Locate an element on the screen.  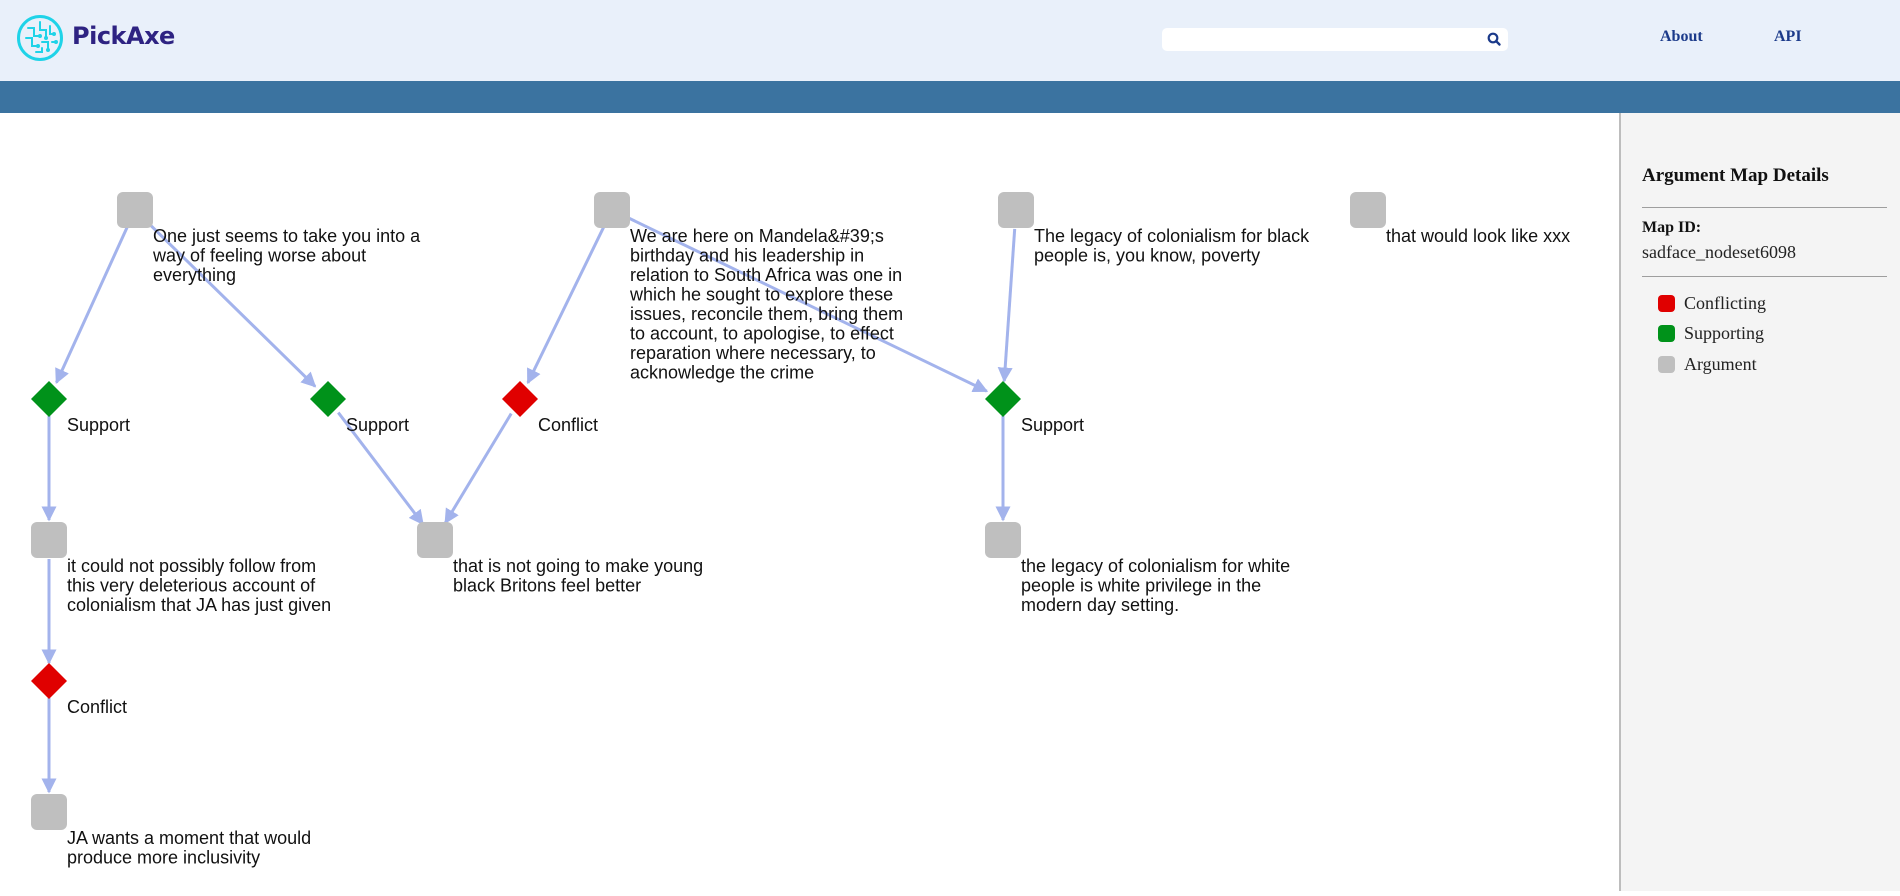
supporting-swatch-icon is located at coordinates (1666, 333).